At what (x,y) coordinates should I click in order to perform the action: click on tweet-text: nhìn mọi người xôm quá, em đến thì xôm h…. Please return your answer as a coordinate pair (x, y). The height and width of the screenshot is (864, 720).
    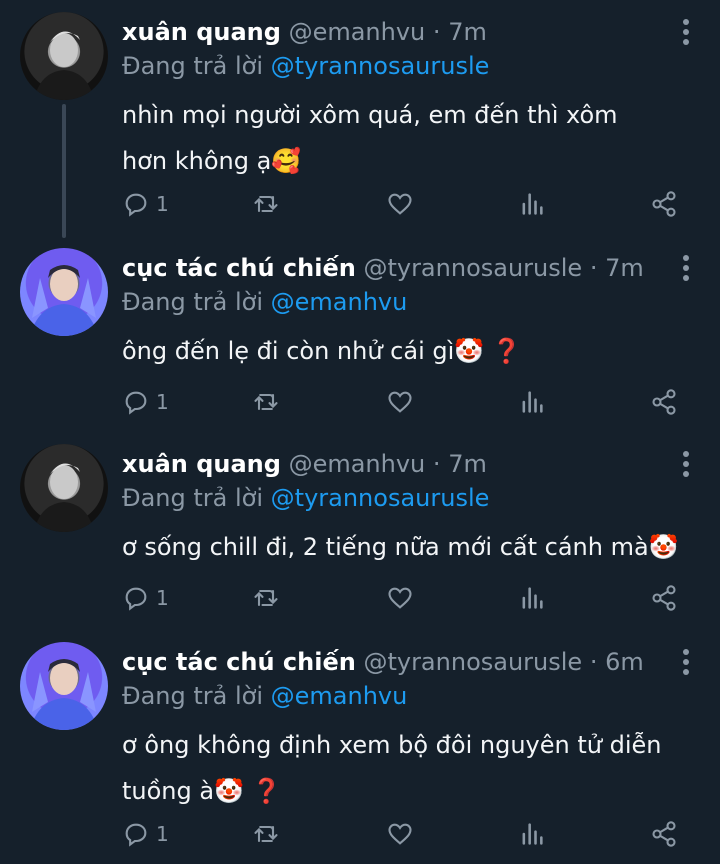
    Looking at the image, I should click on (370, 138).